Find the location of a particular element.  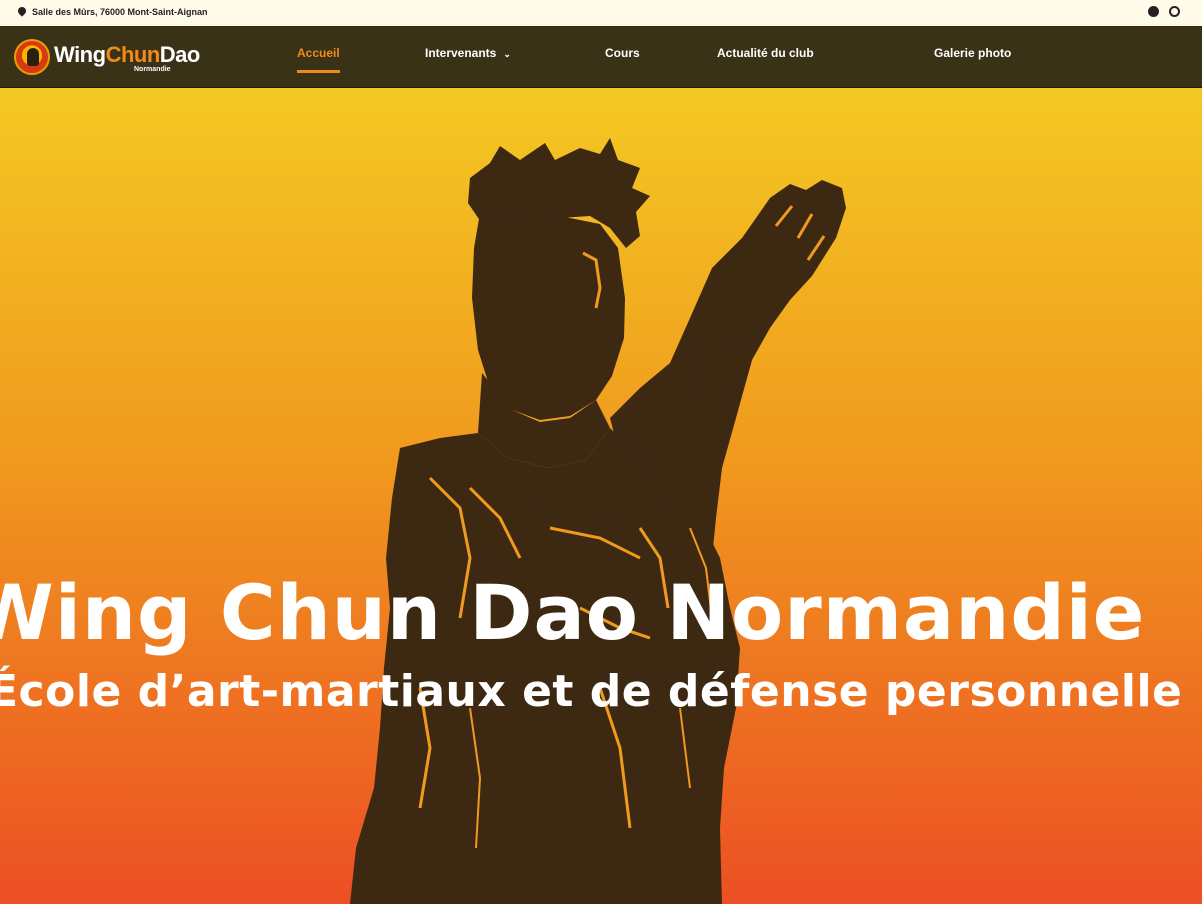

nav-item-intervenants: Intervenants ⌄ is located at coordinates (468, 53).